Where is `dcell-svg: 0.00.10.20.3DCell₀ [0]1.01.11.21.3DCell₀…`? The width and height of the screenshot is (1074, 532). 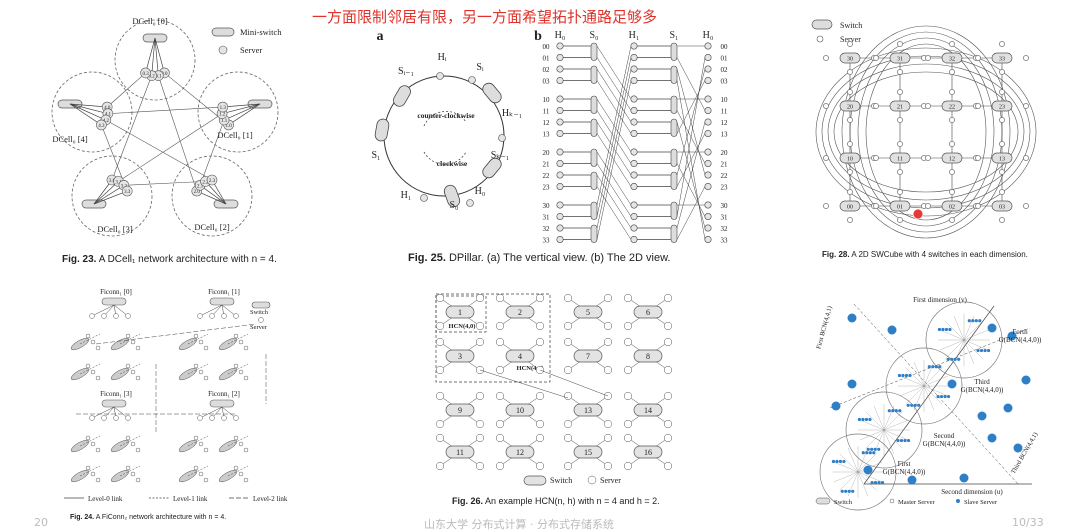
dcell-svg: 0.00.10.20.3DCell₀ [0]1.01.11.21.3DCell₀… is located at coordinates (166, 126).